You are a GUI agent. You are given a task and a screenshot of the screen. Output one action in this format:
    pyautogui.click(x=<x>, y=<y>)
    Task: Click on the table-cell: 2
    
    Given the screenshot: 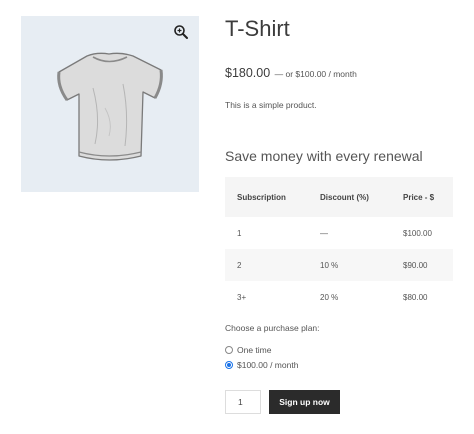 What is the action you would take?
    pyautogui.click(x=266, y=265)
    